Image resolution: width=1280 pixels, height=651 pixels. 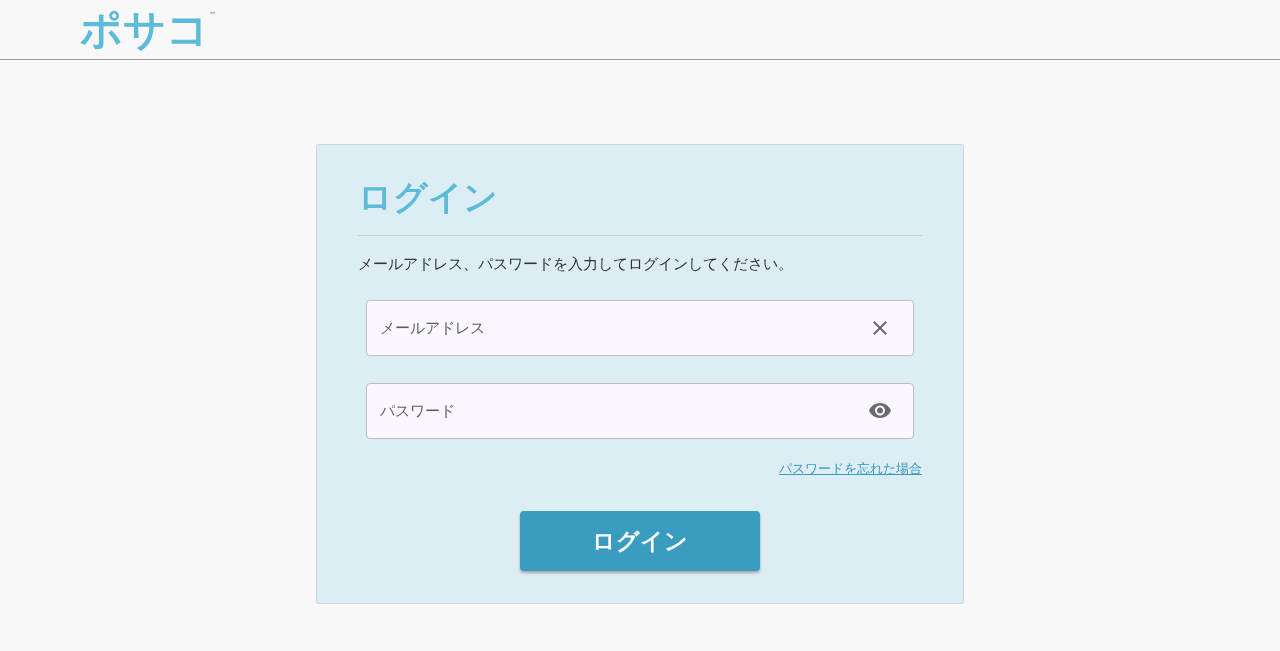 I want to click on logo-text: ポサコ, so click(x=144, y=29).